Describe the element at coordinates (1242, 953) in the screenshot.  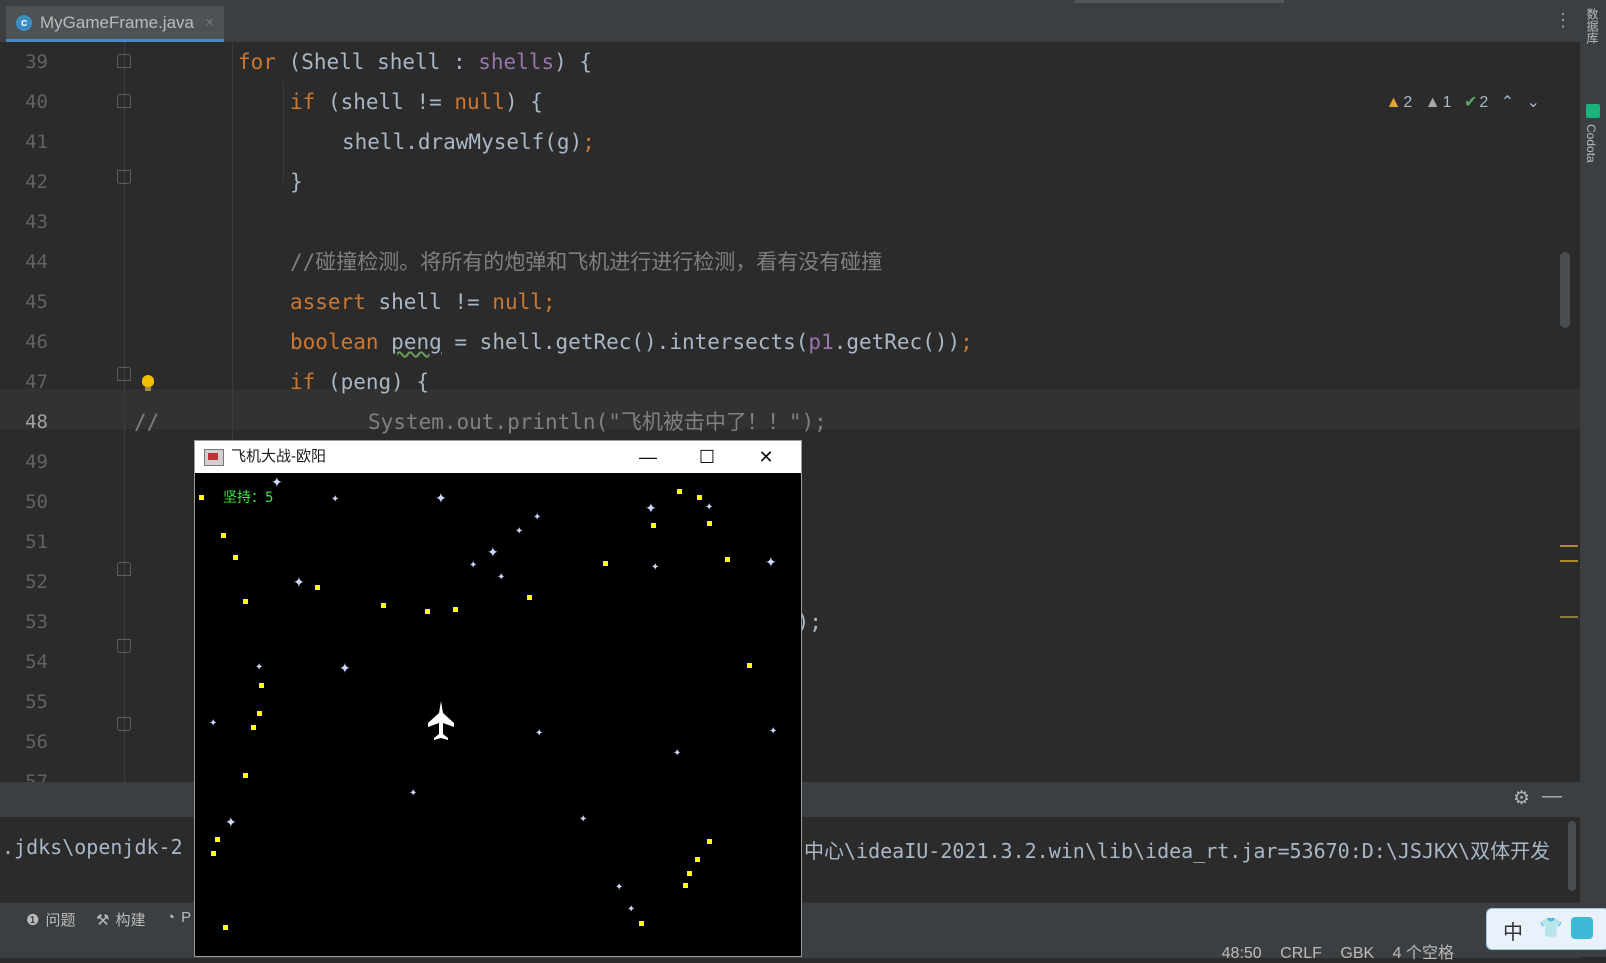
I see `caret-position: 48:50` at that location.